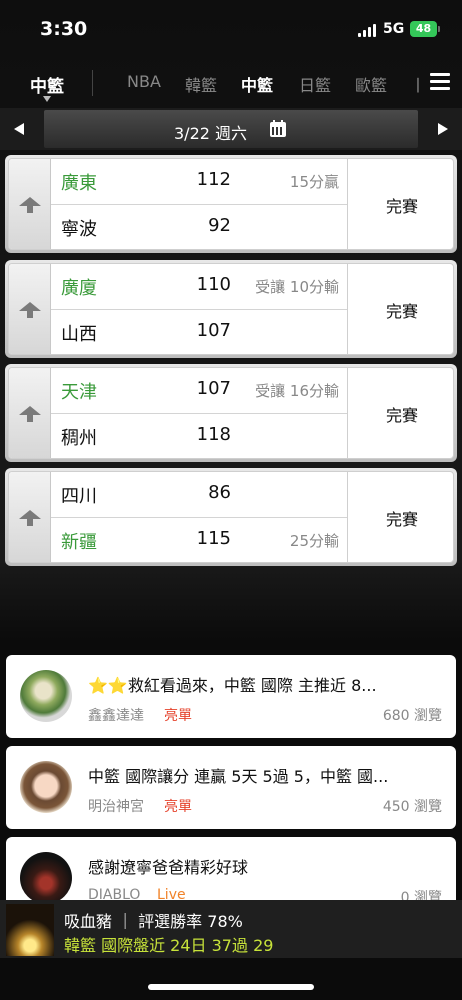 The image size is (462, 1000). What do you see at coordinates (219, 492) in the screenshot?
I see `team-score: 86` at bounding box center [219, 492].